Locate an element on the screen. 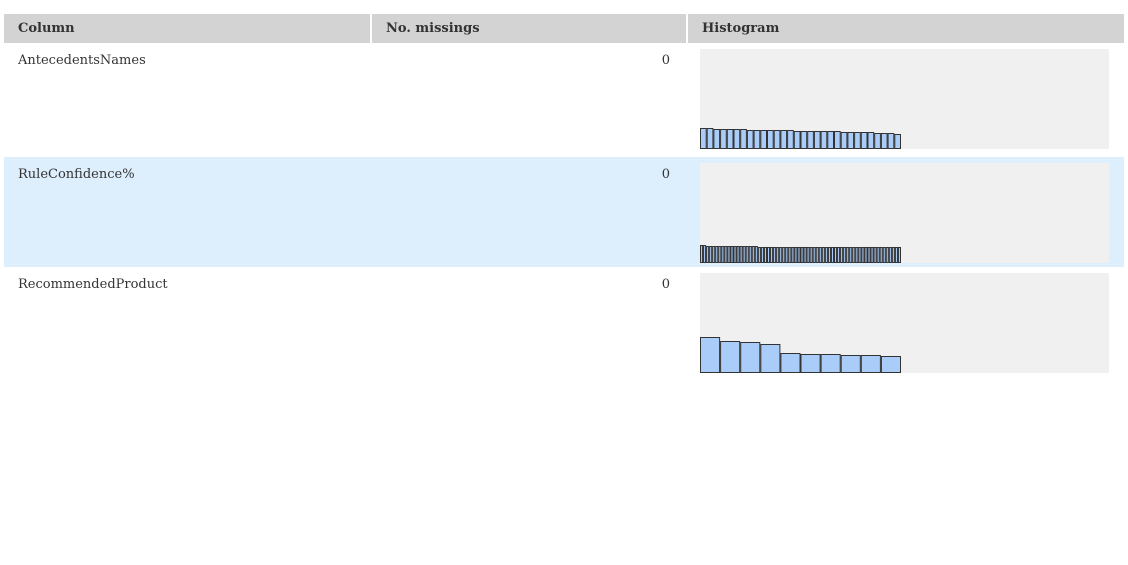  missings-header: No. missings is located at coordinates (529, 28).